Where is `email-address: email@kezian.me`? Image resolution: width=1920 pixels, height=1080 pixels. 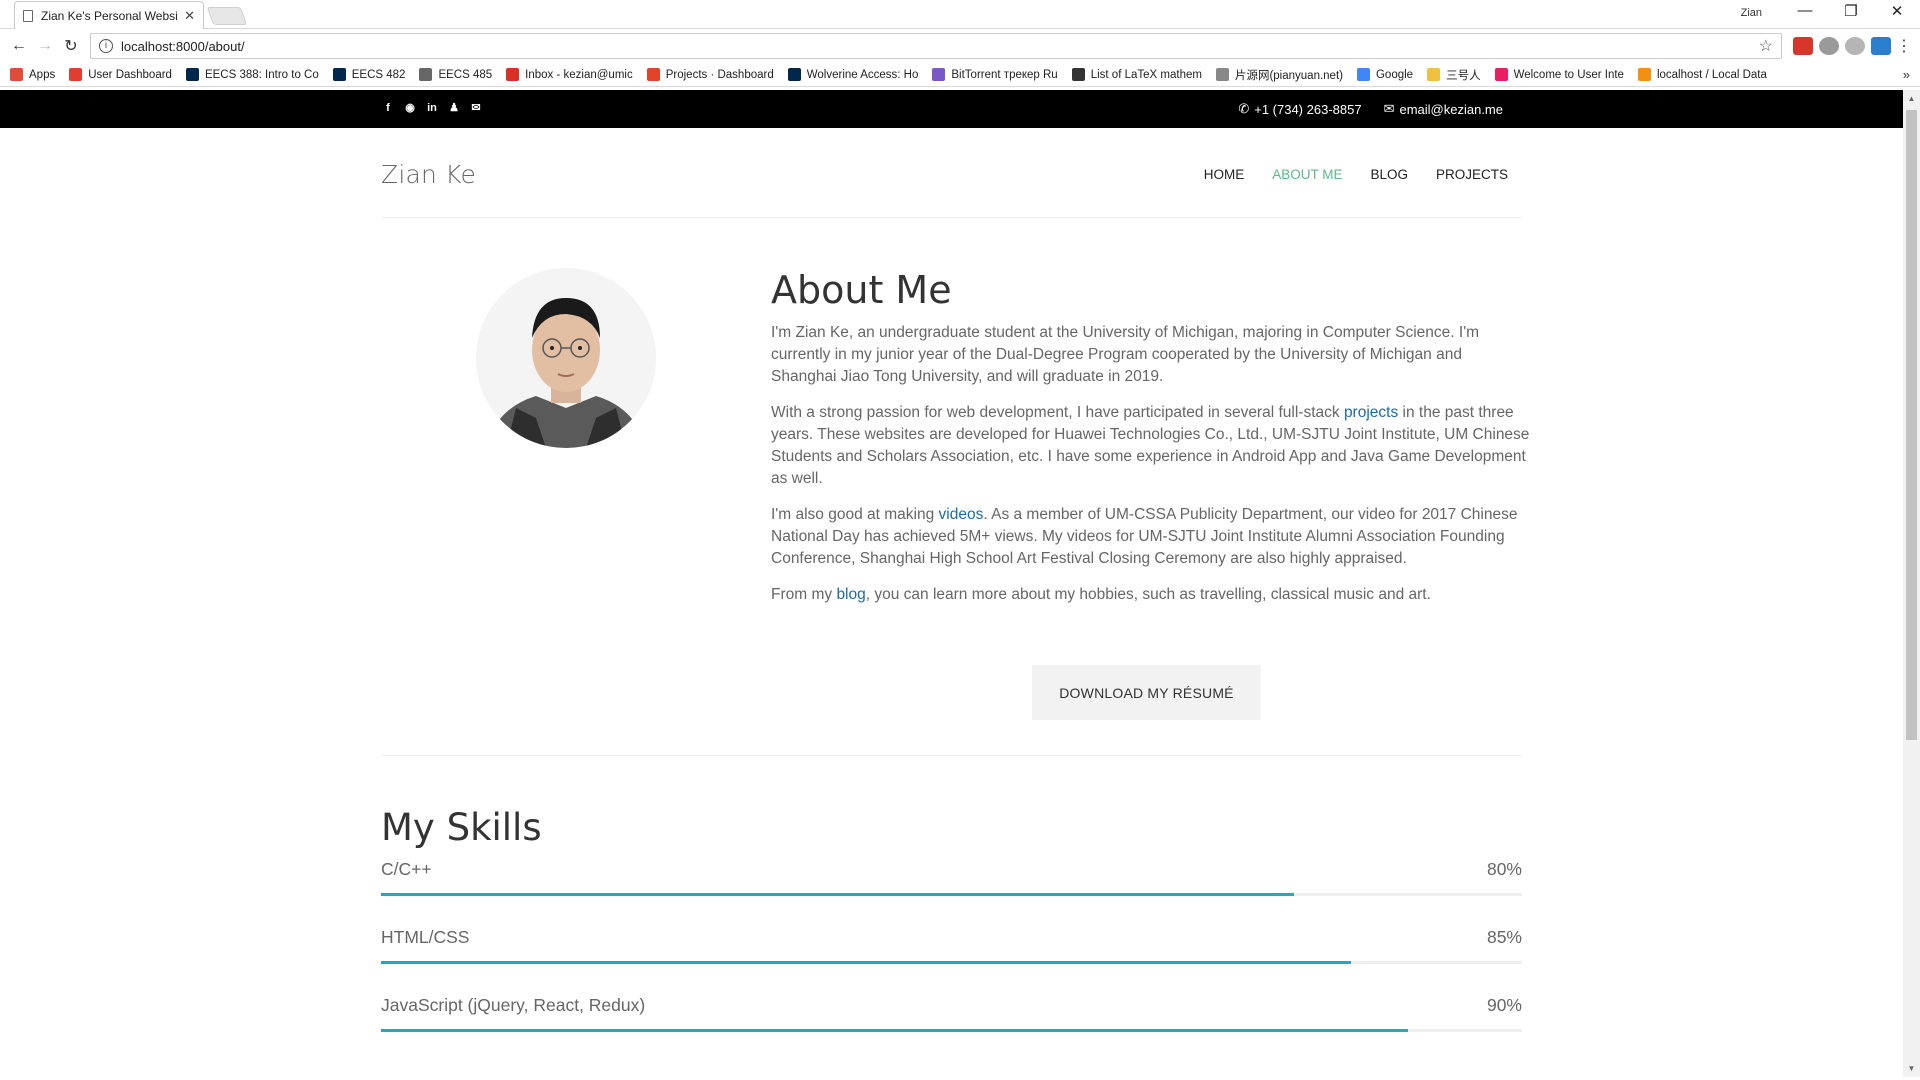 email-address: email@kezian.me is located at coordinates (1451, 109).